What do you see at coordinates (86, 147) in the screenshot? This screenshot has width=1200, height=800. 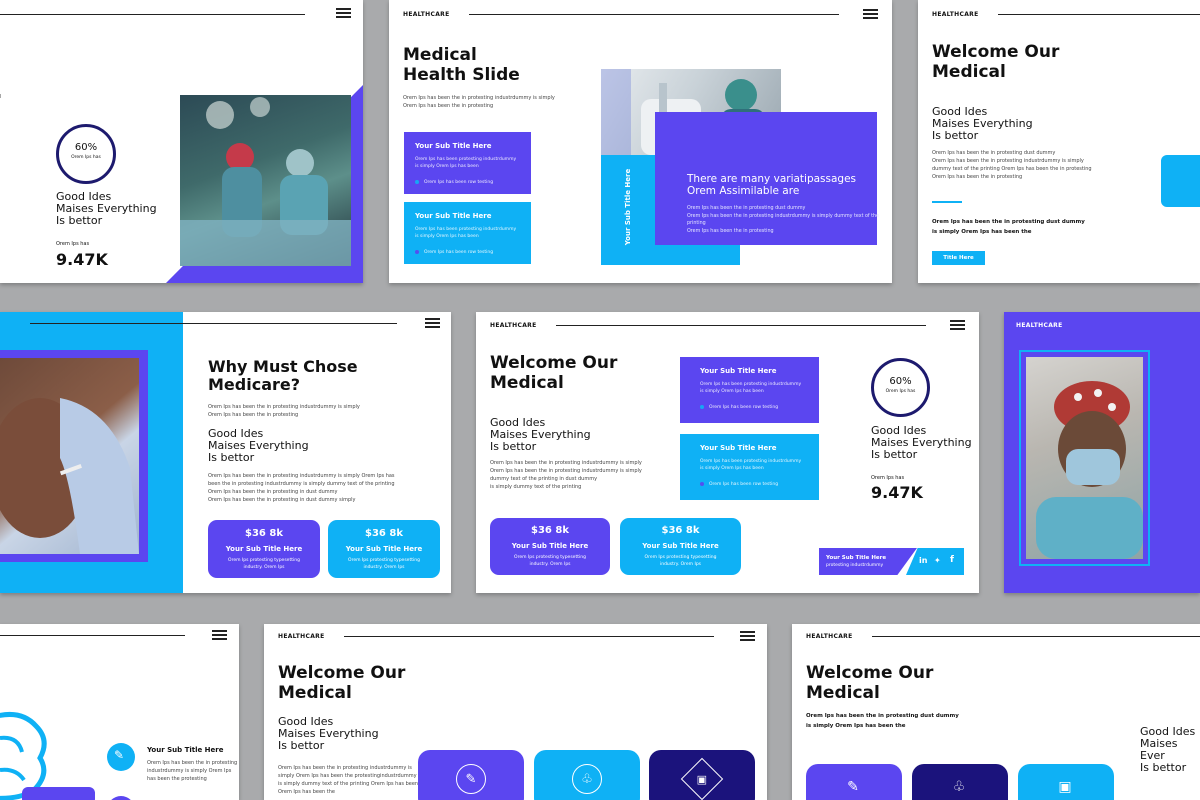 I see `stat-percent: 60%` at bounding box center [86, 147].